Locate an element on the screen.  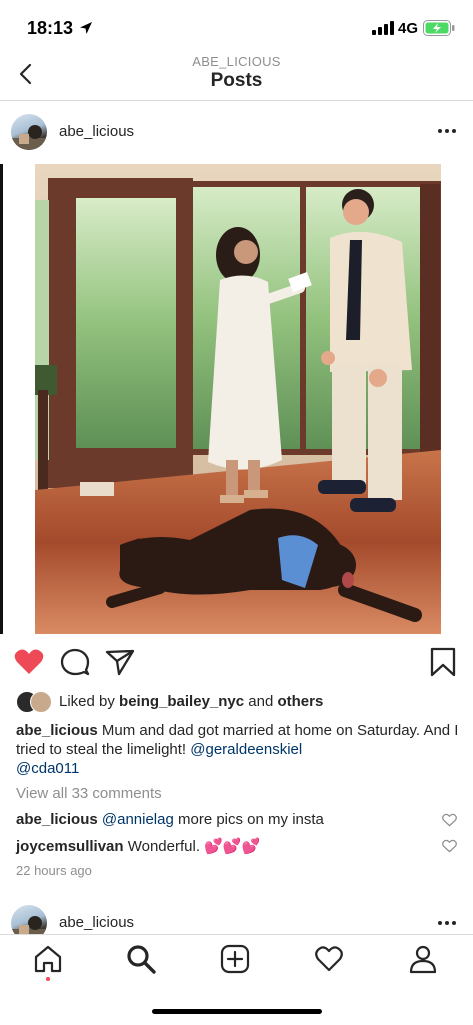
share-icon is located at coordinates (120, 662).